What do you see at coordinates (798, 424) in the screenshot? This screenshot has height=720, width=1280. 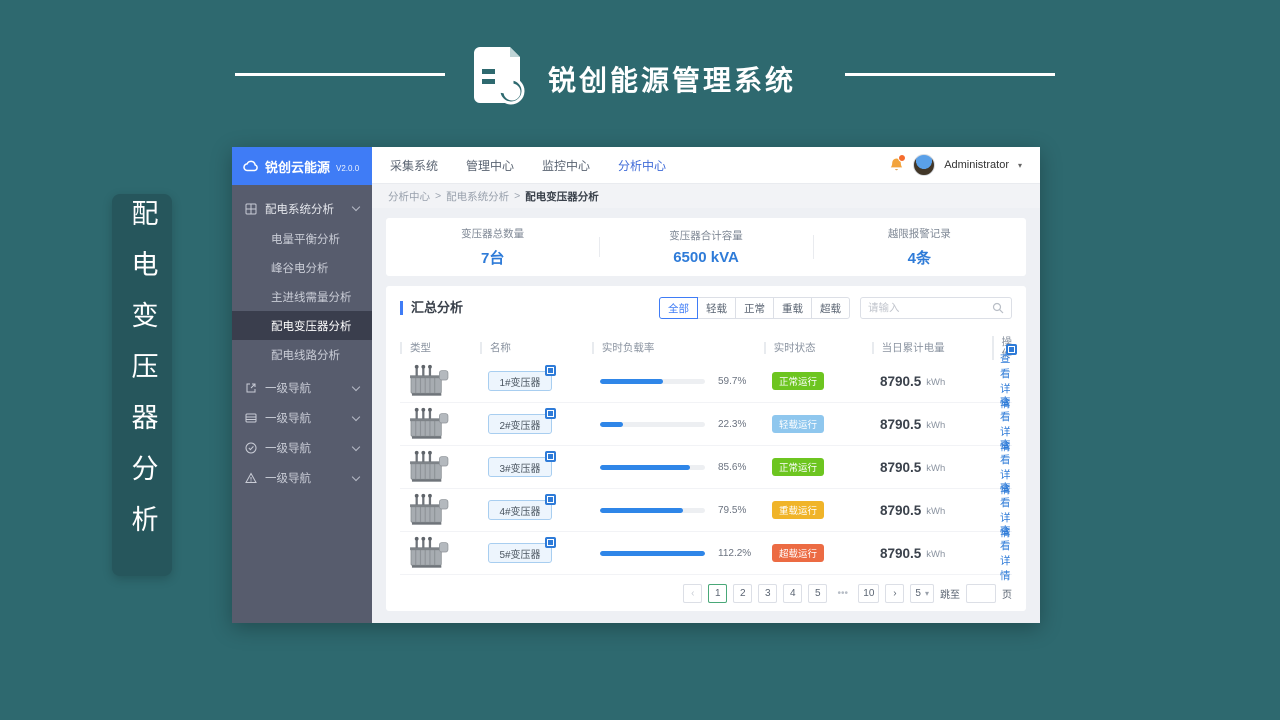 I see `status-badge: 轻载运行` at bounding box center [798, 424].